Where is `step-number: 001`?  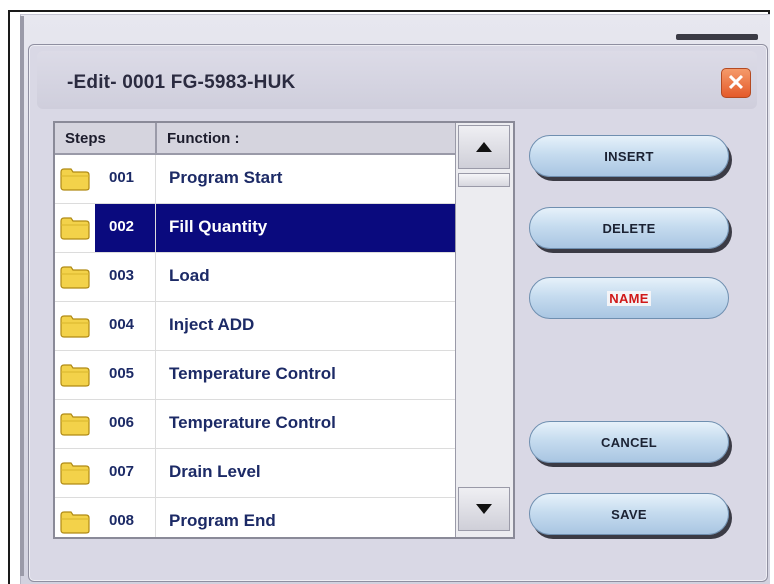
step-number: 001 is located at coordinates (122, 177).